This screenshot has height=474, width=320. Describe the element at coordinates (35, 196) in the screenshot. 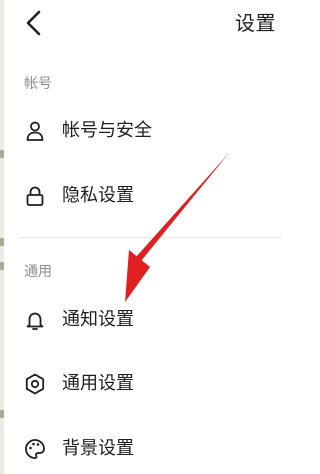

I see `lock-icon` at that location.